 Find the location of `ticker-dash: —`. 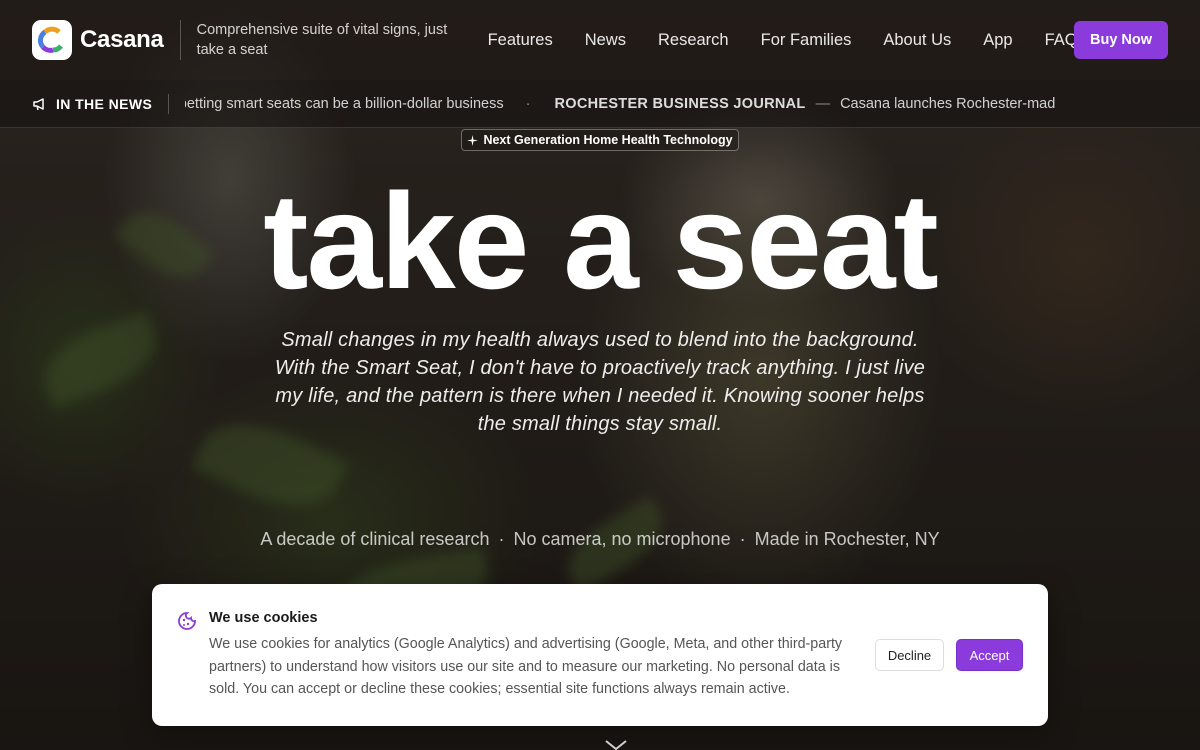

ticker-dash: — is located at coordinates (823, 103).